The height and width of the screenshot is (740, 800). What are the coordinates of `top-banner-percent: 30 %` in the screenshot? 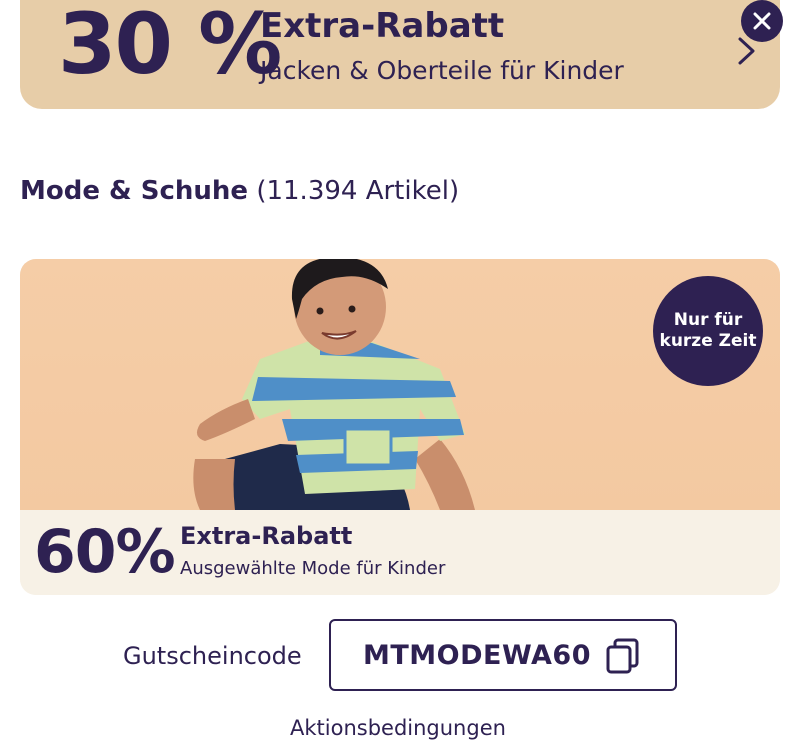 It's located at (170, 46).